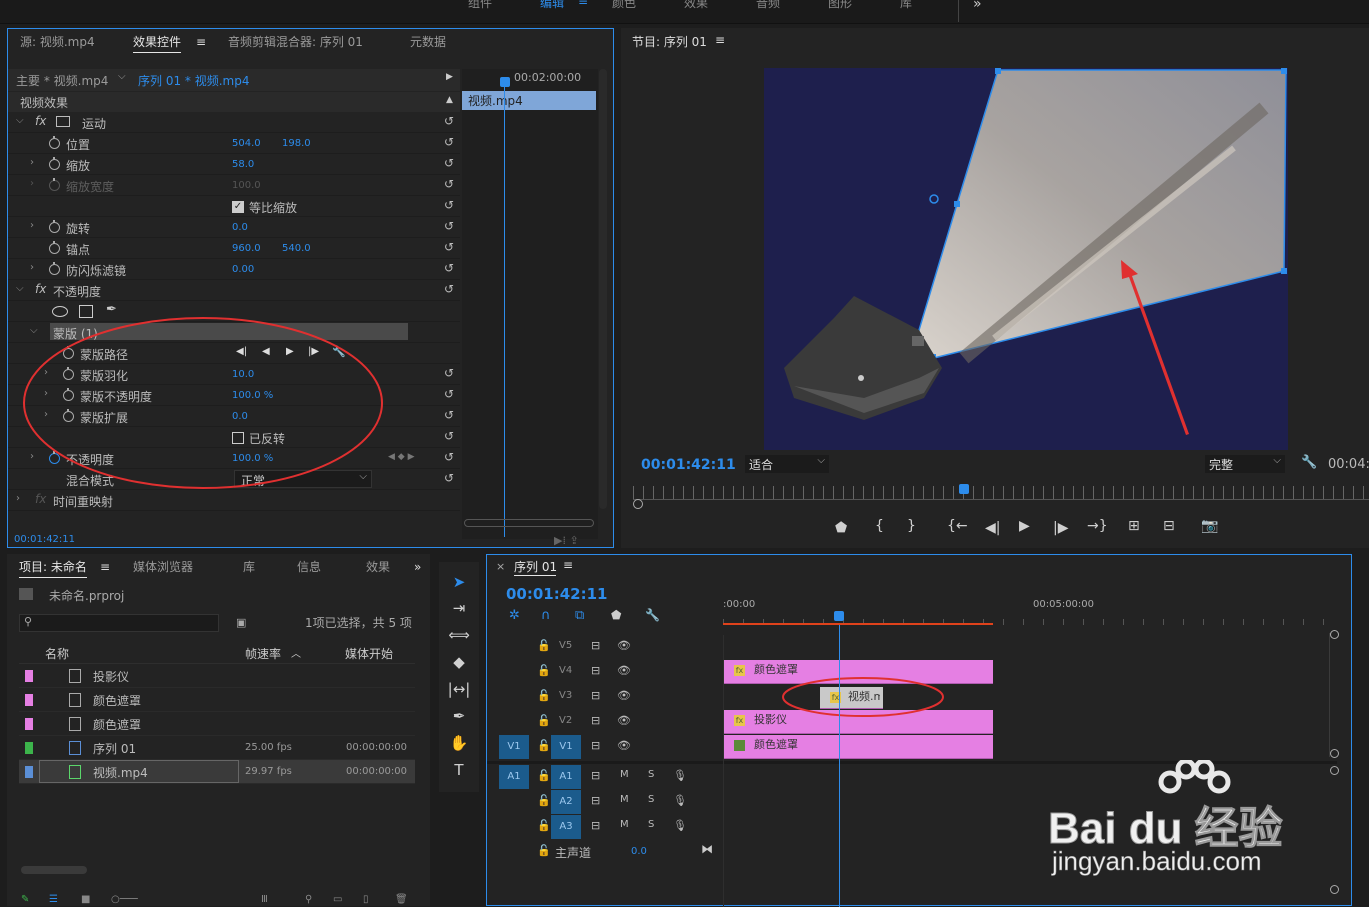  What do you see at coordinates (624, 799) in the screenshot?
I see `mute-button: M` at bounding box center [624, 799].